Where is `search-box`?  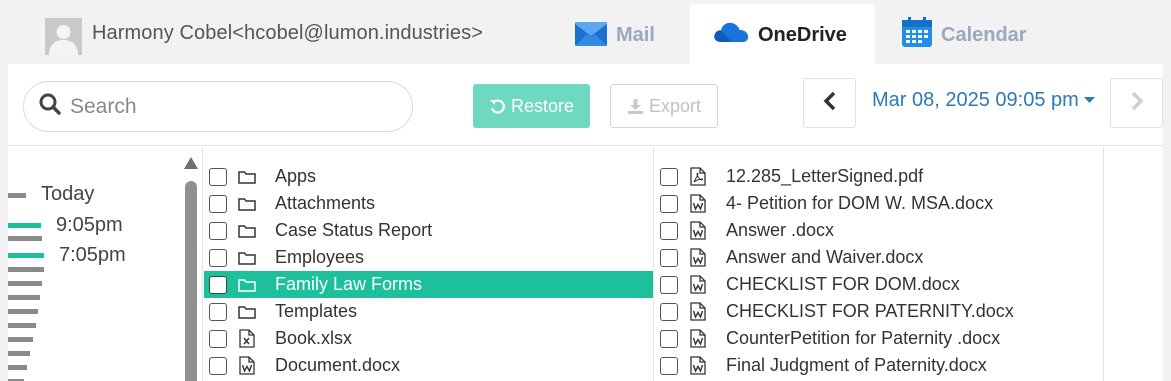 search-box is located at coordinates (218, 106).